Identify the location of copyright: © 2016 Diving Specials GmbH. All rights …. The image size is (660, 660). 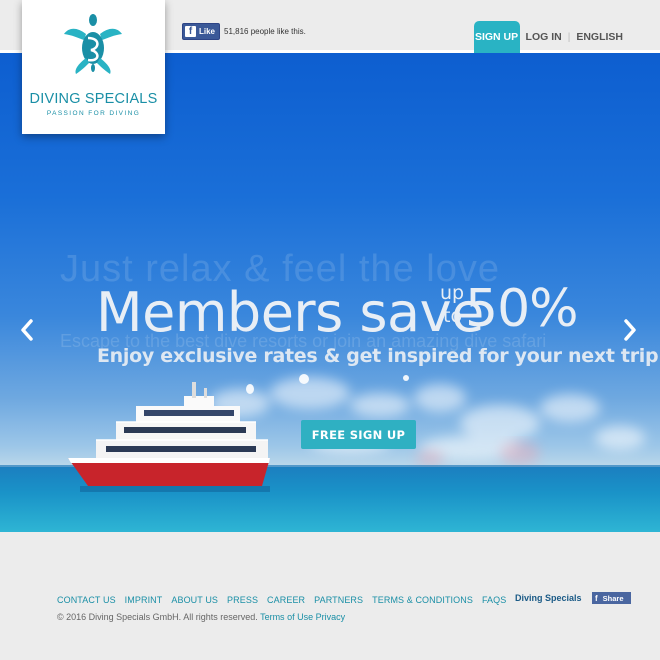
(201, 617).